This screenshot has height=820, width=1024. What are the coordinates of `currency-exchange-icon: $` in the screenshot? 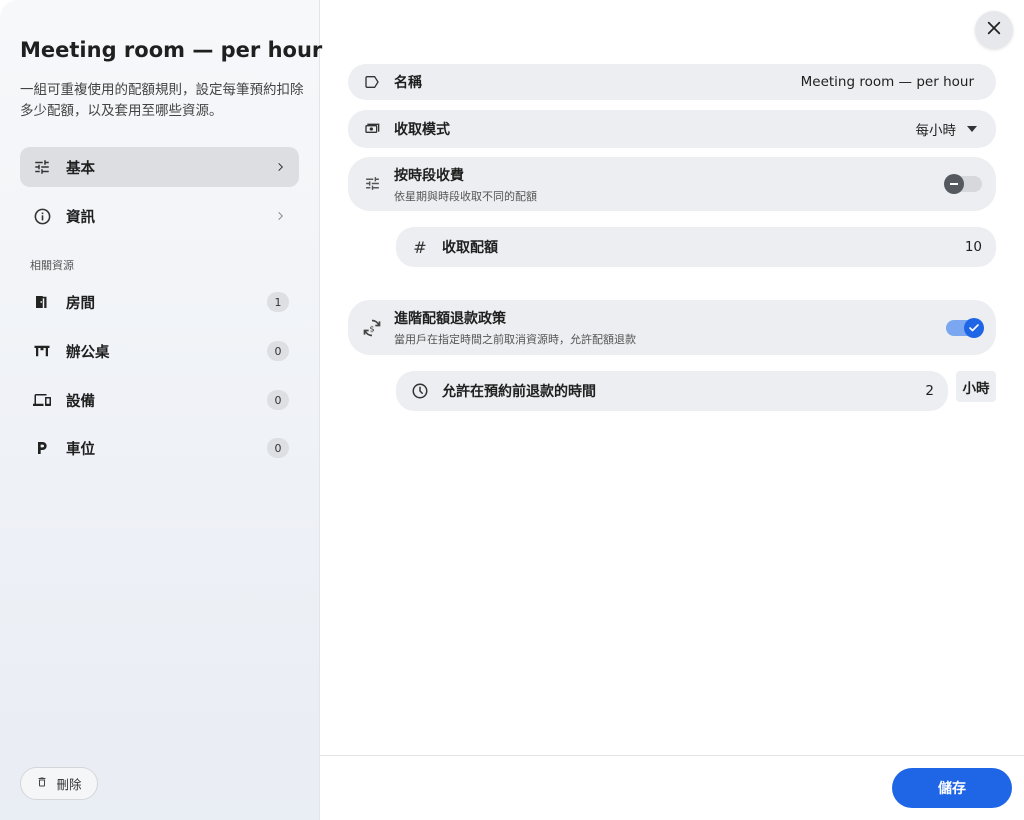 It's located at (372, 328).